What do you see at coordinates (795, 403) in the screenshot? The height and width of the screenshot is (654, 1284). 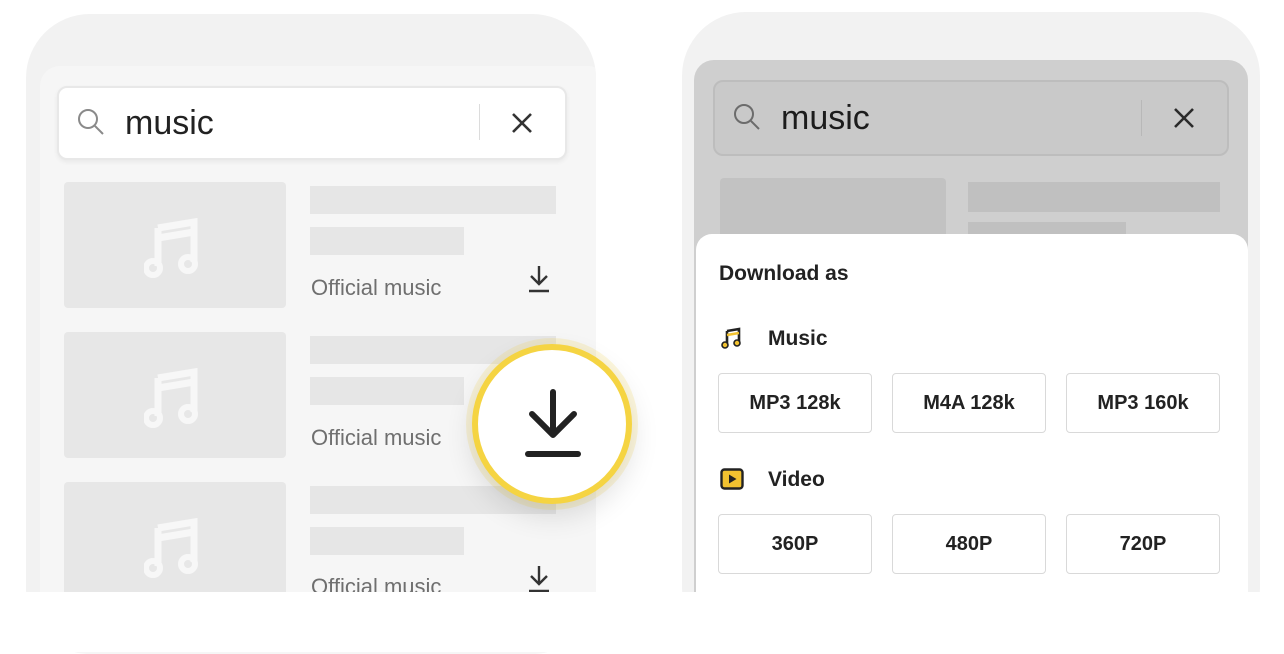 I see `format-button-mp3-128k: MP3 128k` at bounding box center [795, 403].